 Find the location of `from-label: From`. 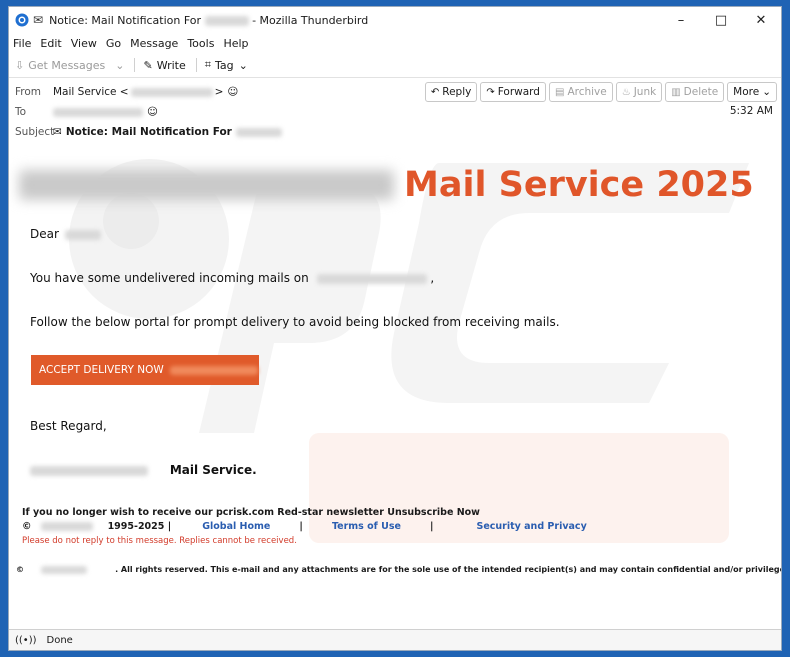

from-label: From is located at coordinates (28, 92).